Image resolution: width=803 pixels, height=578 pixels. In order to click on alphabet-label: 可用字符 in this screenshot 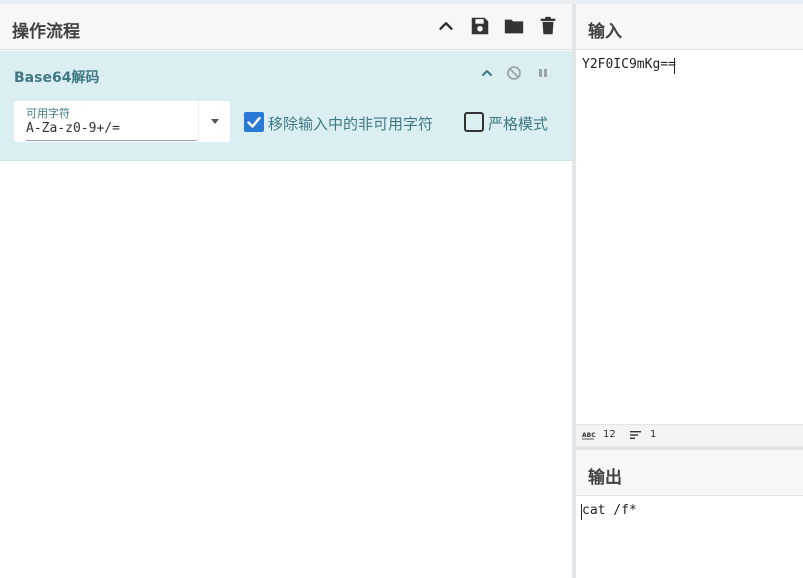, I will do `click(48, 113)`.